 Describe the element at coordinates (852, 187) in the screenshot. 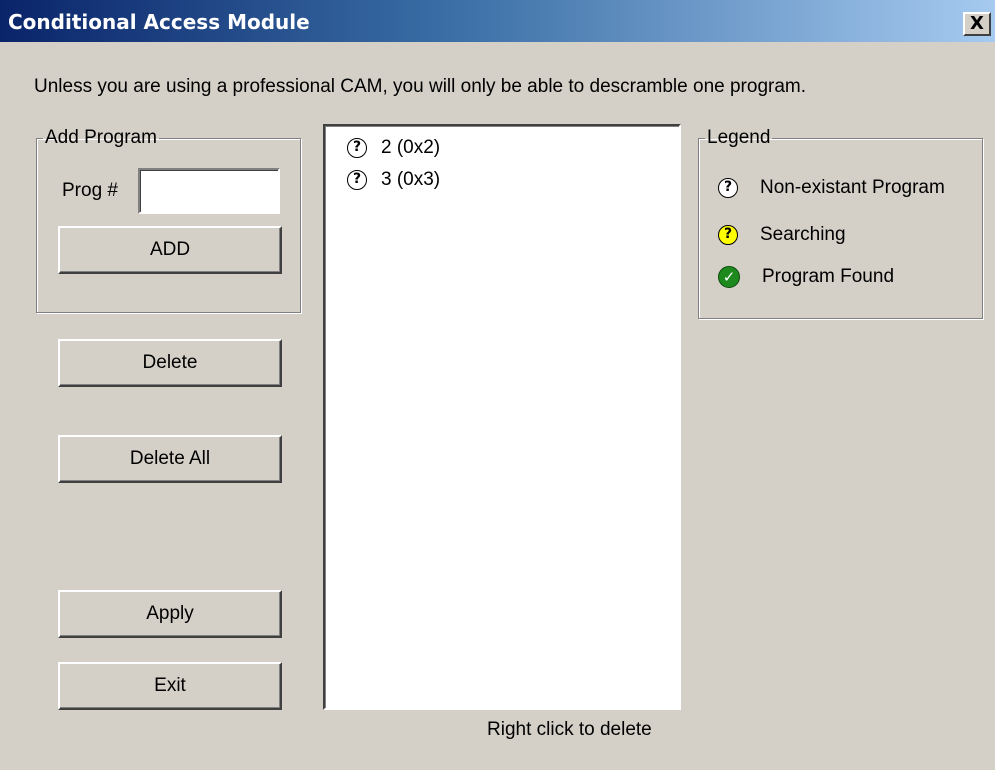

I see `legend-label: Non-existant Program` at that location.